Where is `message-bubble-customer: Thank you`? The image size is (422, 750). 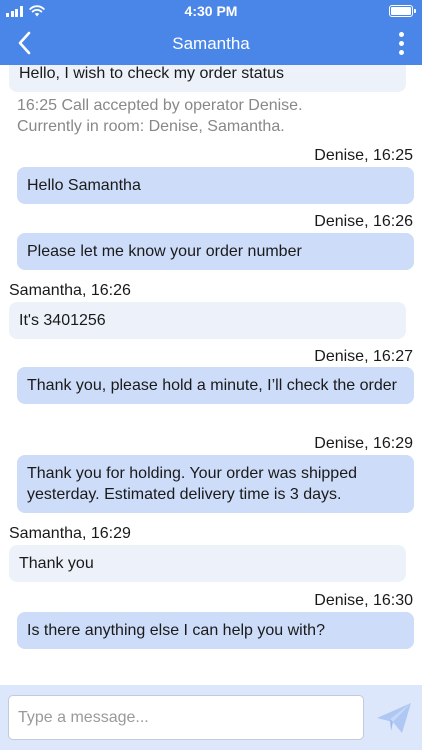
message-bubble-customer: Thank you is located at coordinates (207, 563).